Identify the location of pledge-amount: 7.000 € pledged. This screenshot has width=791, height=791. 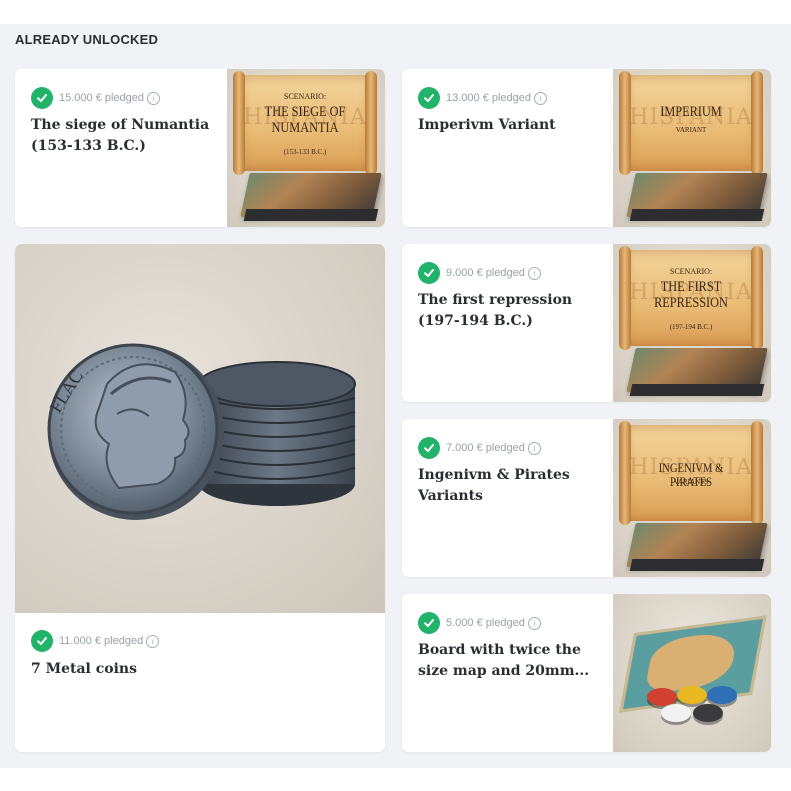
(485, 448).